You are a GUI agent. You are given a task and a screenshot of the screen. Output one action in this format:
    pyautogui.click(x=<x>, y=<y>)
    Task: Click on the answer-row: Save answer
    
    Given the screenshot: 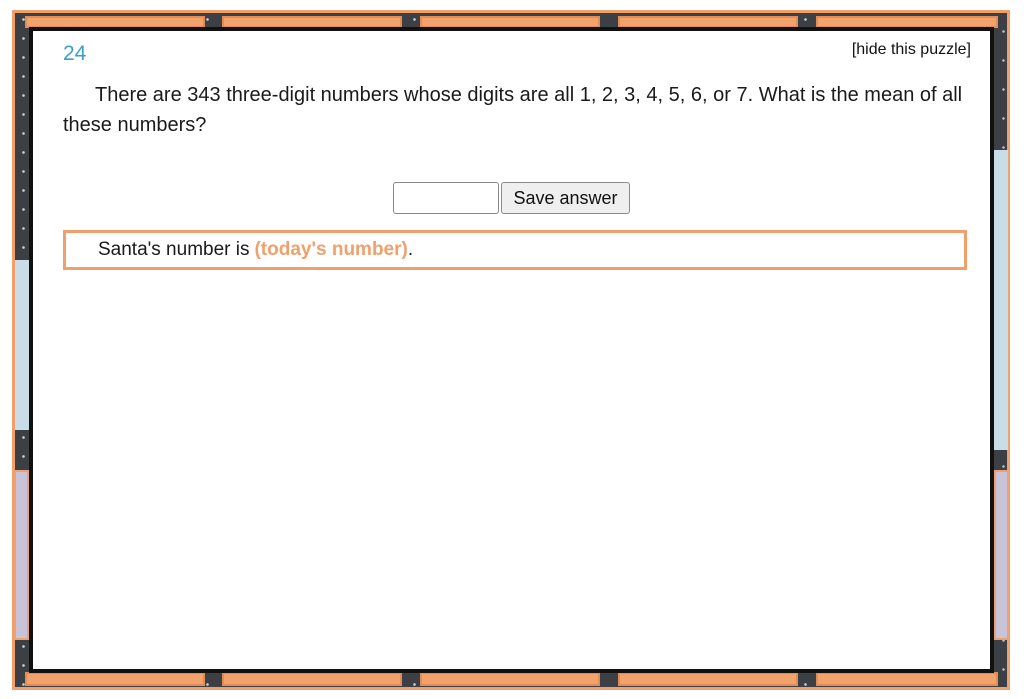 What is the action you would take?
    pyautogui.click(x=511, y=198)
    